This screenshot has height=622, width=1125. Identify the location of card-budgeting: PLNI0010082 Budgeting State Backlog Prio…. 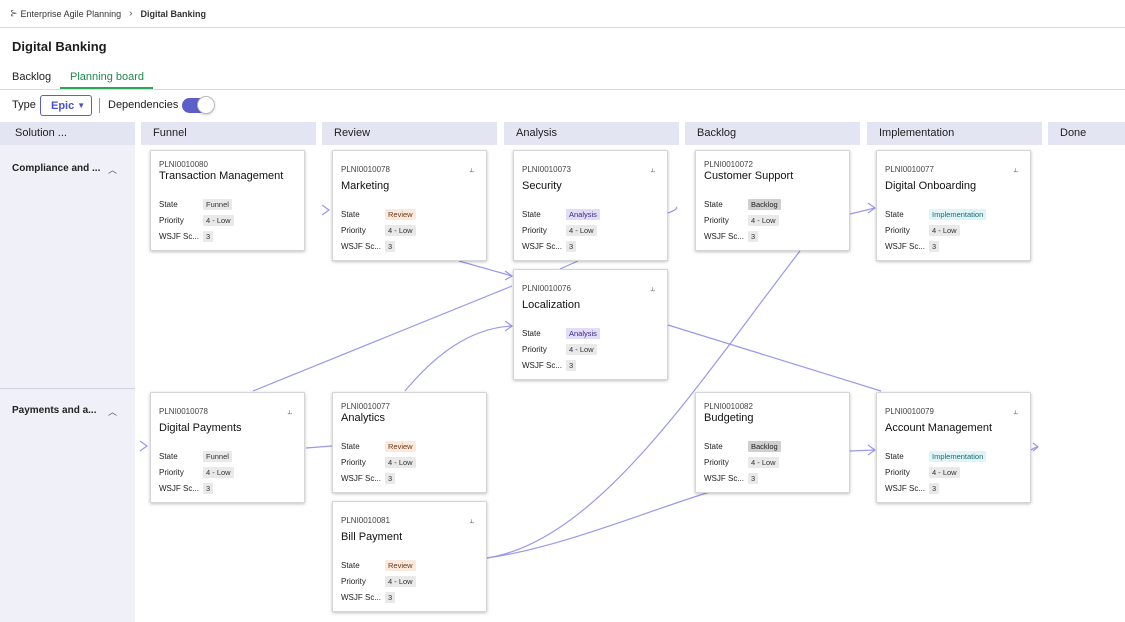
(772, 442).